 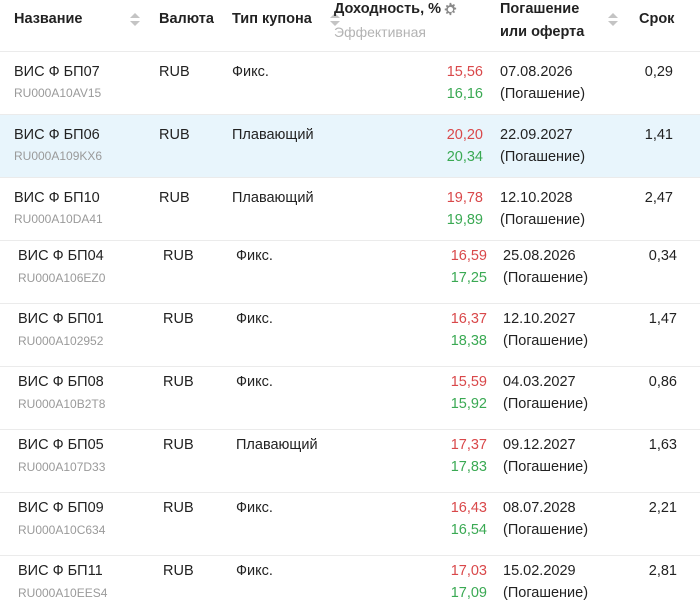 I want to click on bond-isin: RU000A10EES4, so click(x=63, y=593).